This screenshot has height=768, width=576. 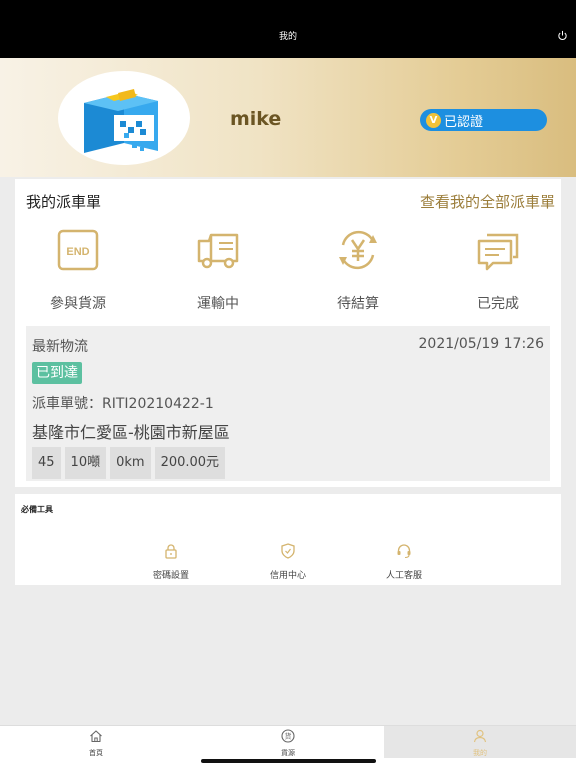 What do you see at coordinates (96, 753) in the screenshot?
I see `tab-label: 首頁` at bounding box center [96, 753].